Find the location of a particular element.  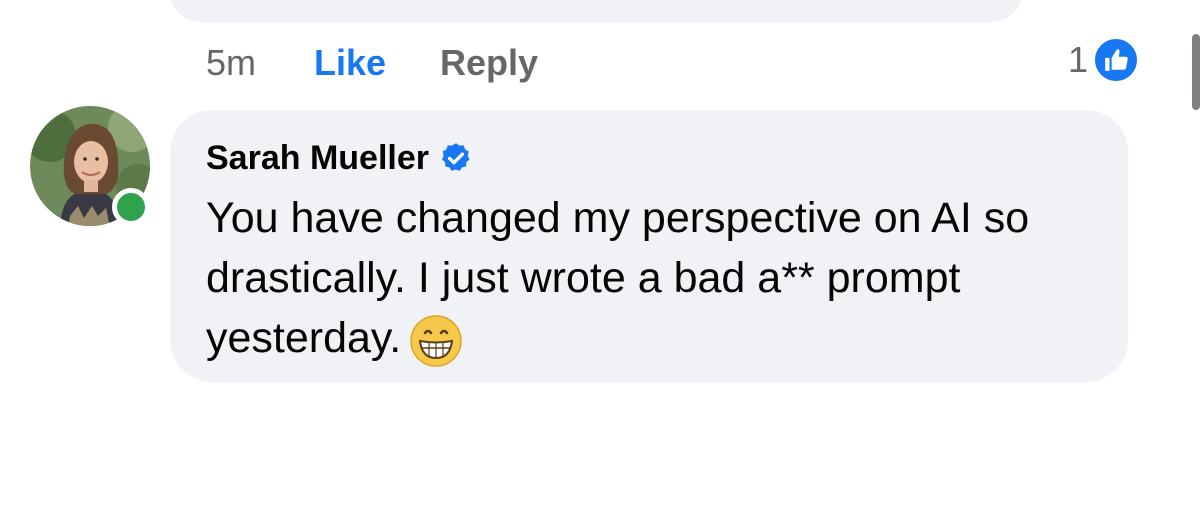

grinning-face-emoji-icon is located at coordinates (436, 341).